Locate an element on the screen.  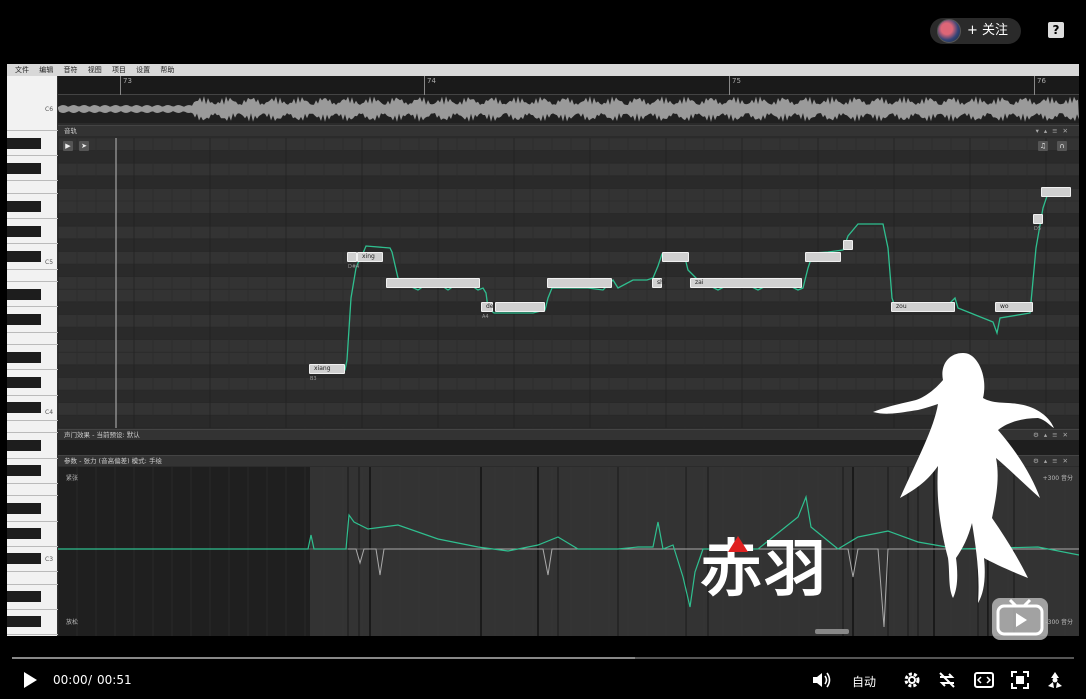
menu-edit: 编辑 is located at coordinates (46, 70).